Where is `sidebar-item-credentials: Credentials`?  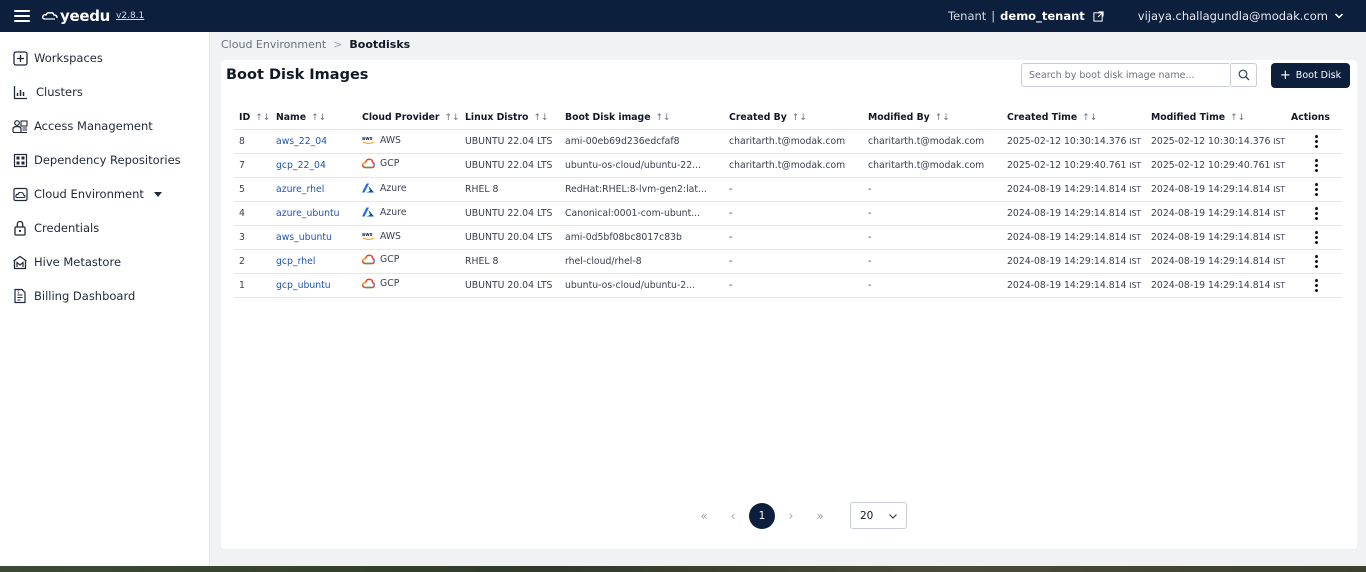
sidebar-item-credentials: Credentials is located at coordinates (104, 228).